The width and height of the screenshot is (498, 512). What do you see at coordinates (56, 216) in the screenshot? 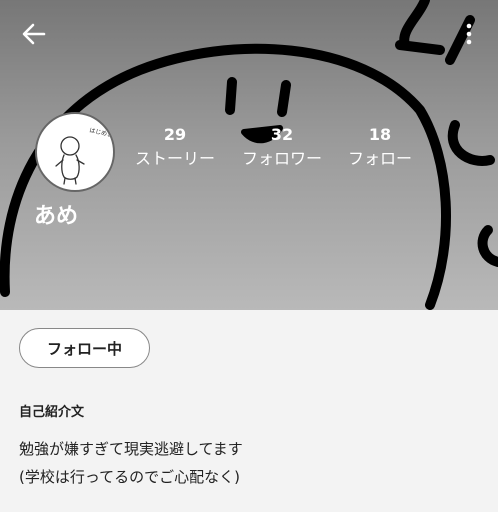
I see `username: あめ` at bounding box center [56, 216].